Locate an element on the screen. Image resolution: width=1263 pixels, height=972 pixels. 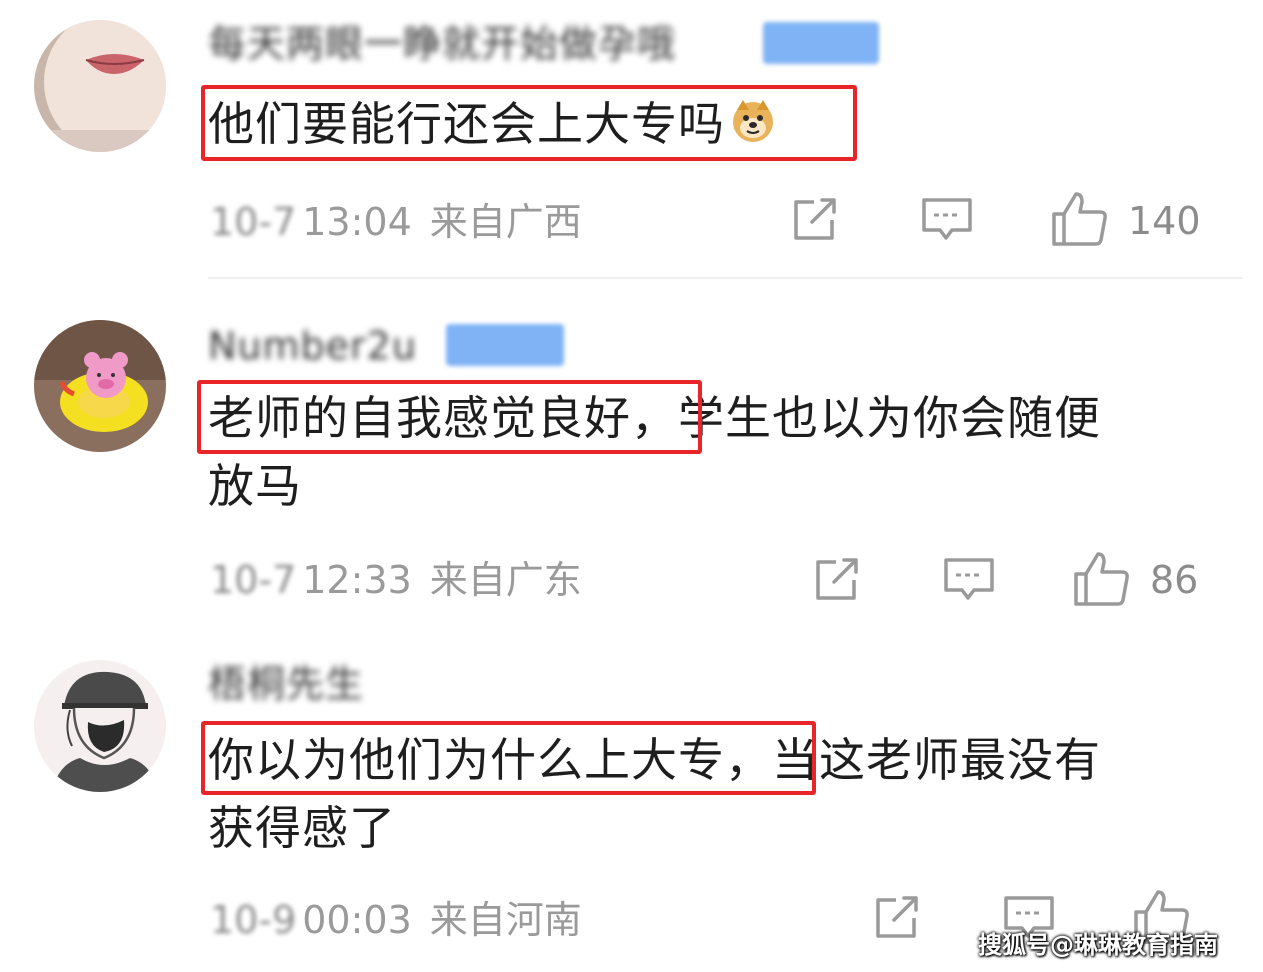
comment-time: 12:33 is located at coordinates (357, 580).